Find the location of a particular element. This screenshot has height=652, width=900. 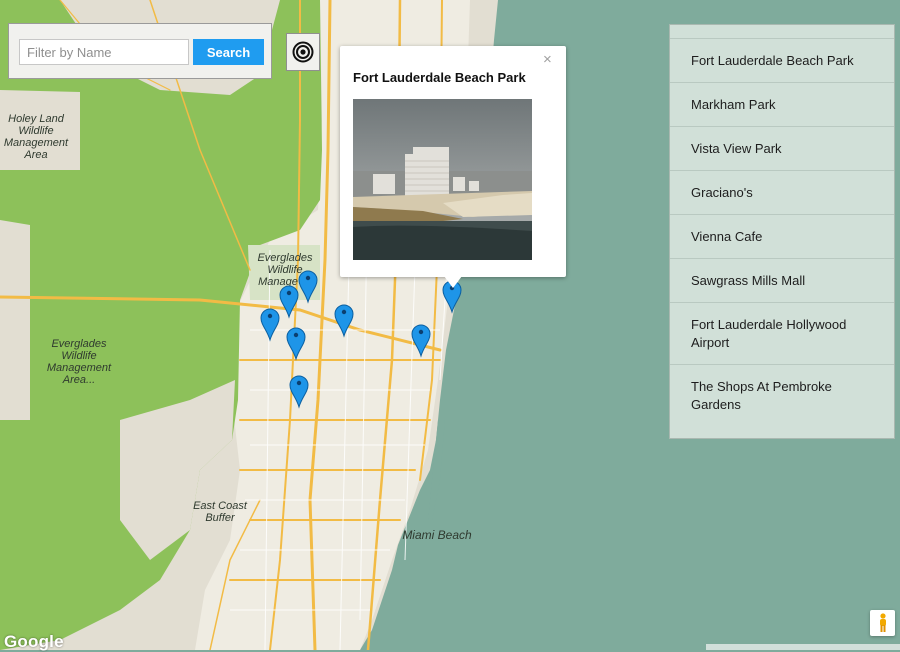

park-everglades-west-inner is located at coordinates (15, 320).